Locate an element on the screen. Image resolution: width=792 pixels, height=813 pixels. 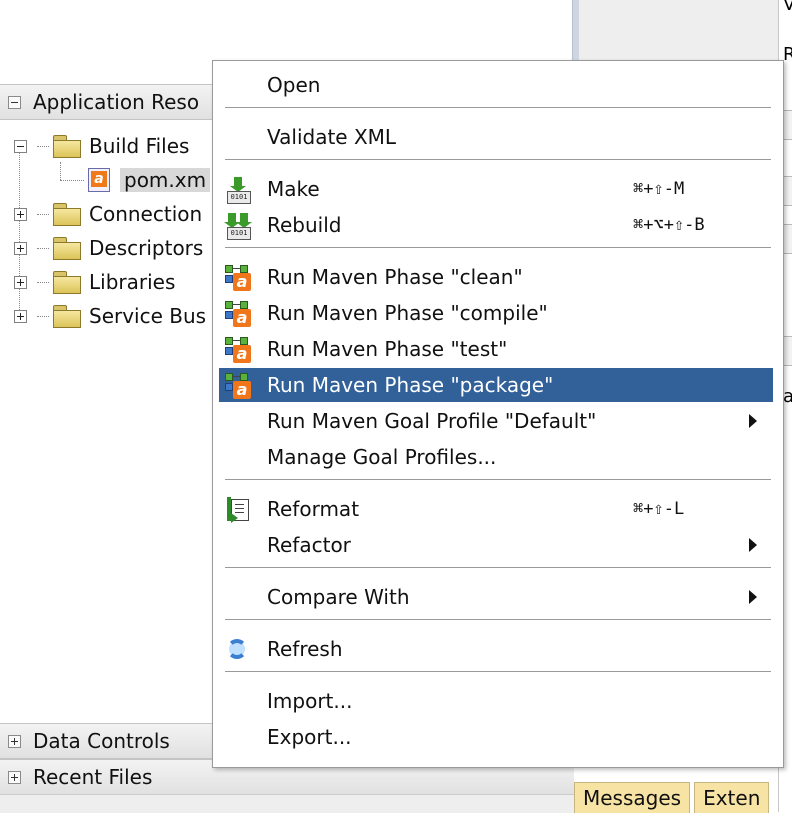
tab-extensions: Exten is located at coordinates (732, 797).